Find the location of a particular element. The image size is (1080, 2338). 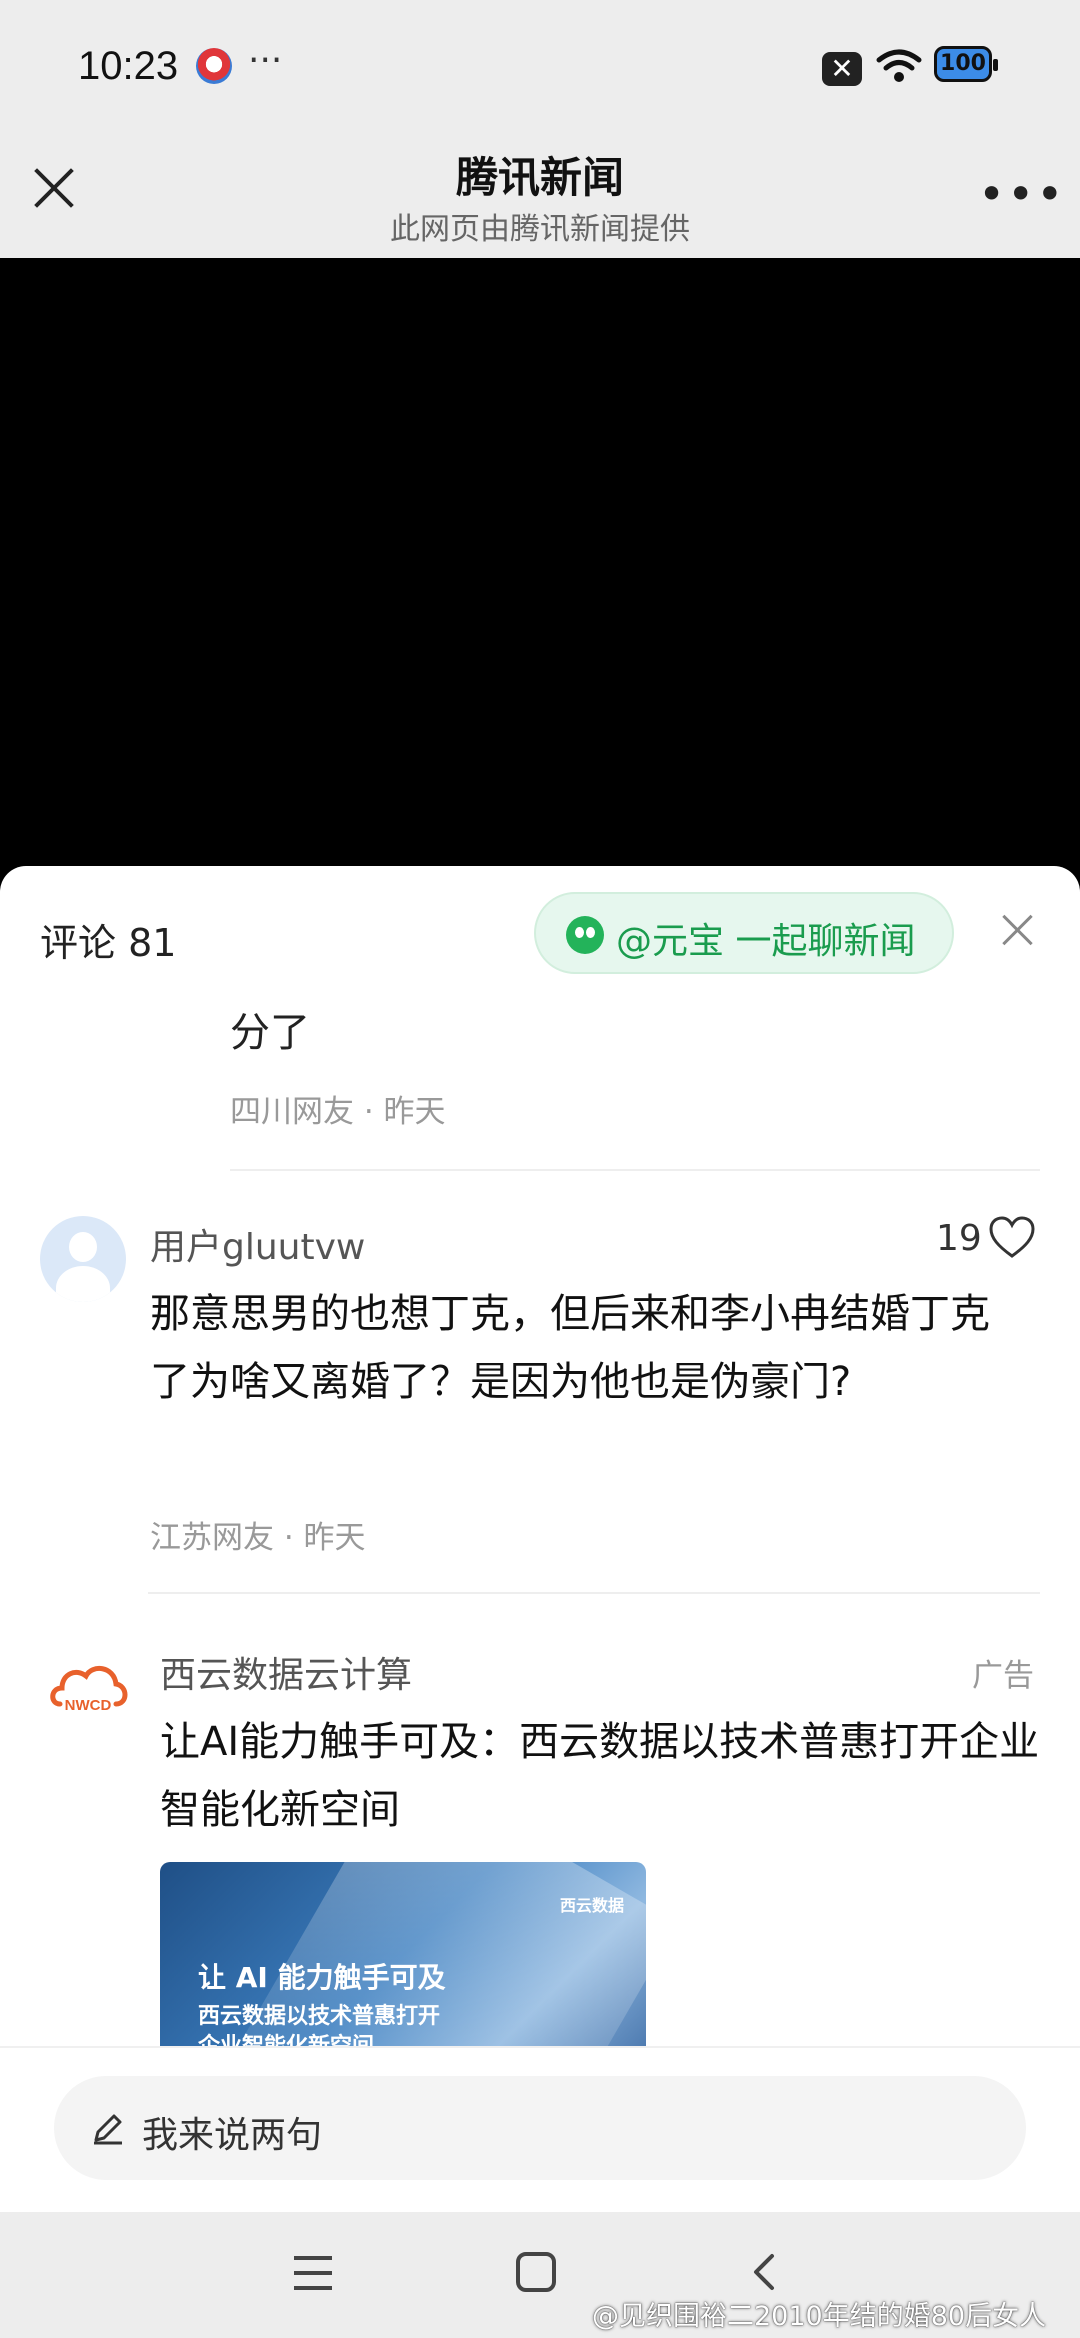

heart-icon is located at coordinates (1012, 1238).